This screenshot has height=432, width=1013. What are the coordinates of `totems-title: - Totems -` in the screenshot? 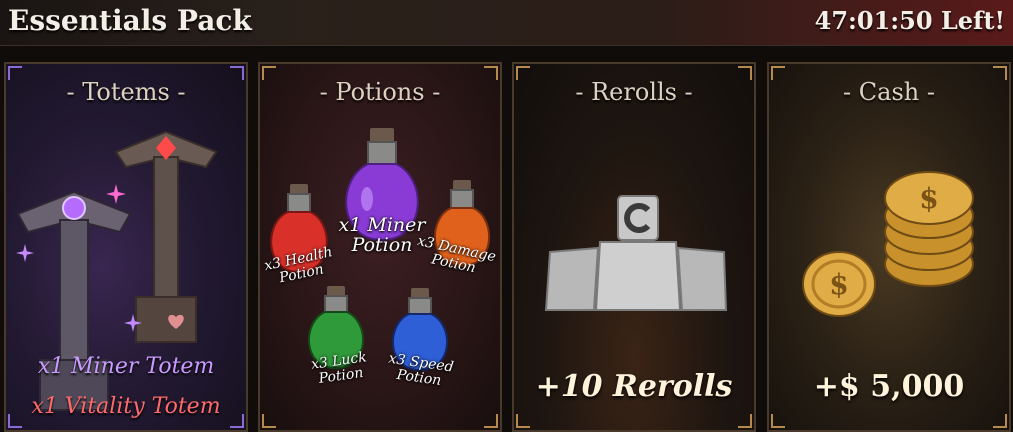 It's located at (126, 92).